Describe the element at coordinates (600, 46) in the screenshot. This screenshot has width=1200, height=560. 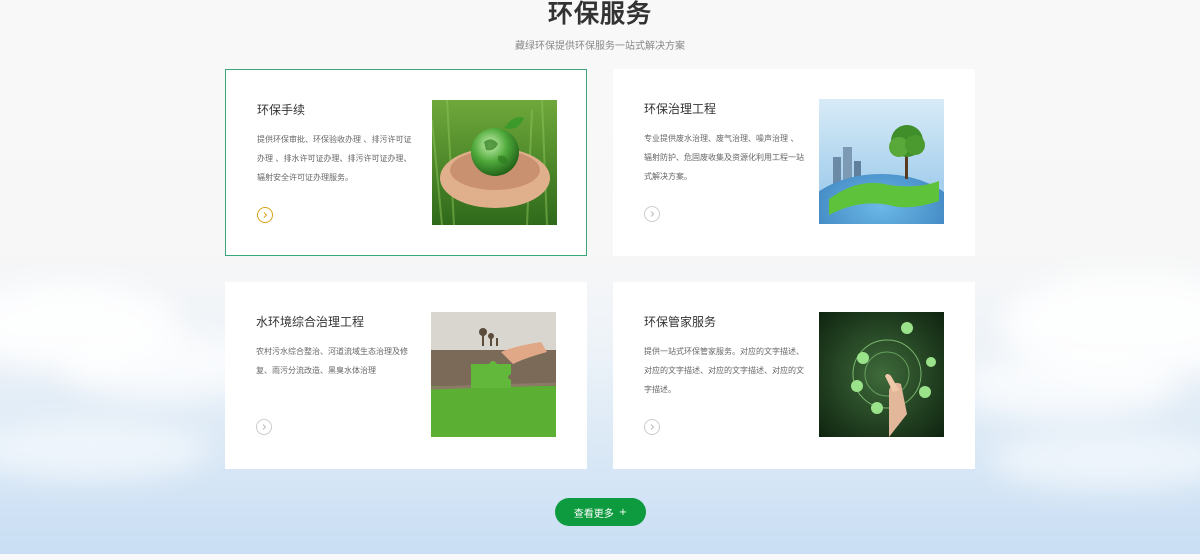
I see `section-subtitle: 藏绿环保提供环保服务一站式解决方案` at that location.